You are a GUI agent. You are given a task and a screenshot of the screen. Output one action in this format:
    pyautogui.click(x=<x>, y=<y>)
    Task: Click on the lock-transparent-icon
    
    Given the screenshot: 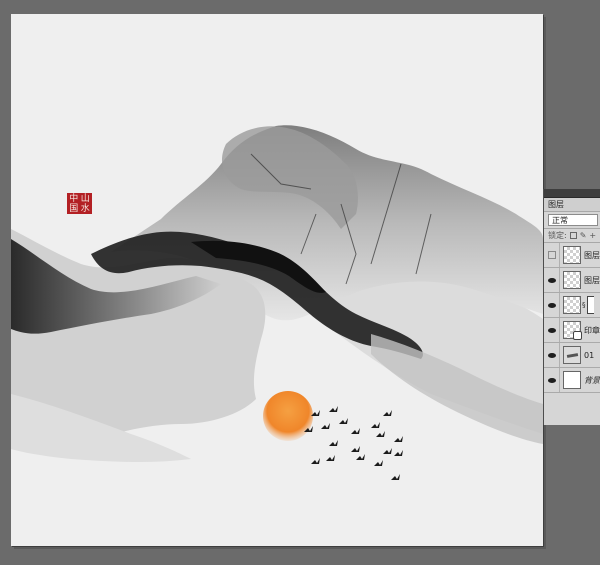 What is the action you would take?
    pyautogui.click(x=573, y=235)
    